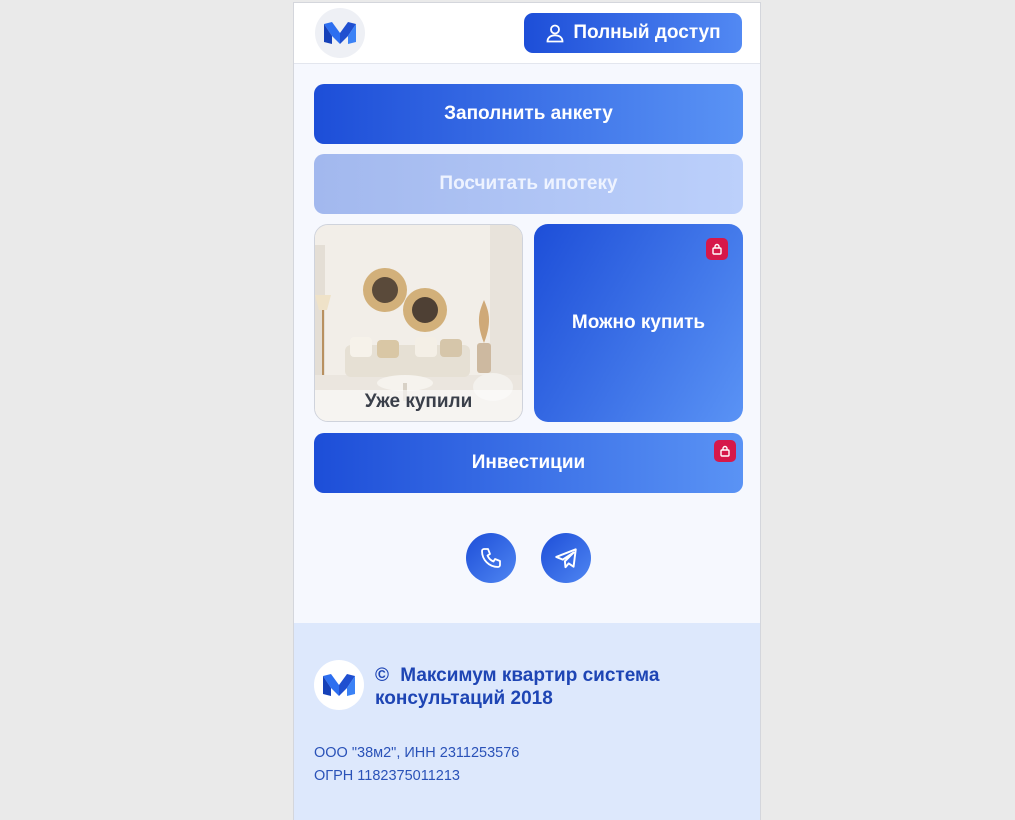  What do you see at coordinates (382, 675) in the screenshot?
I see `copyright-symbol: ©` at bounding box center [382, 675].